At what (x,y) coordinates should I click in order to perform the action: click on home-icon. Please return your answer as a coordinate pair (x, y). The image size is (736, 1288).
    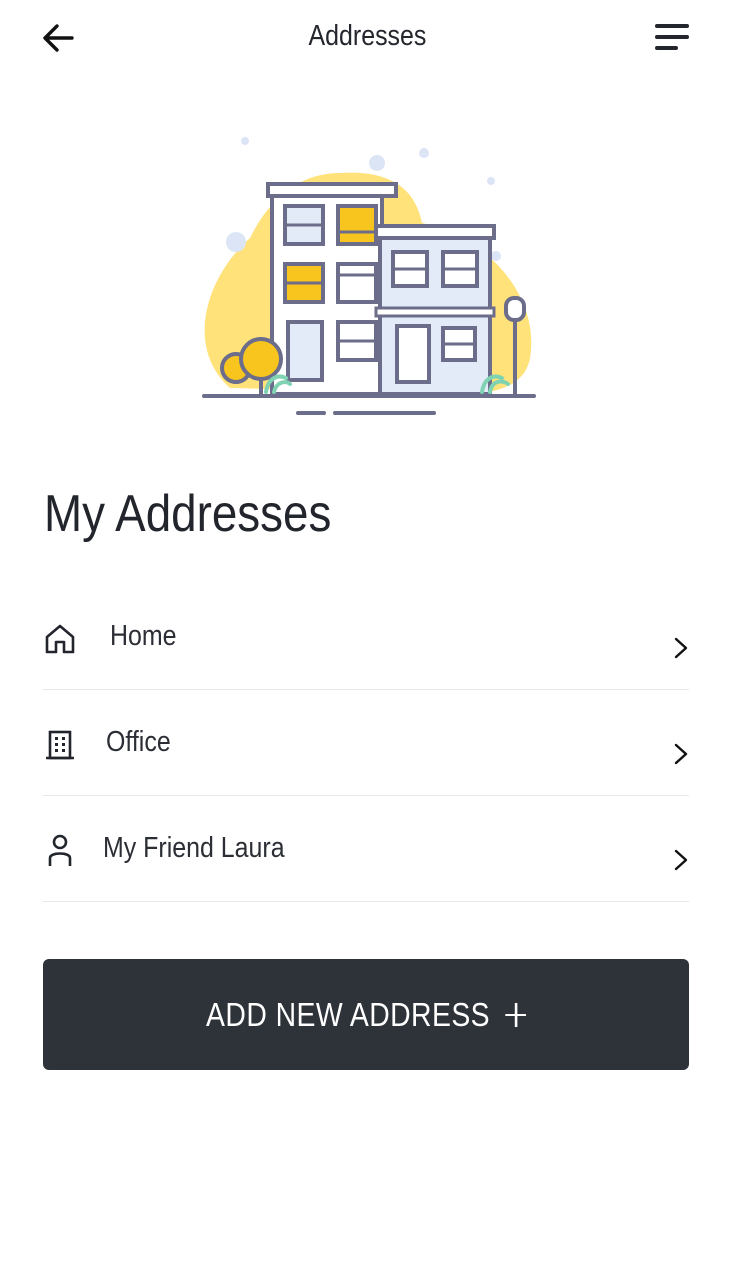
    Looking at the image, I should click on (60, 639).